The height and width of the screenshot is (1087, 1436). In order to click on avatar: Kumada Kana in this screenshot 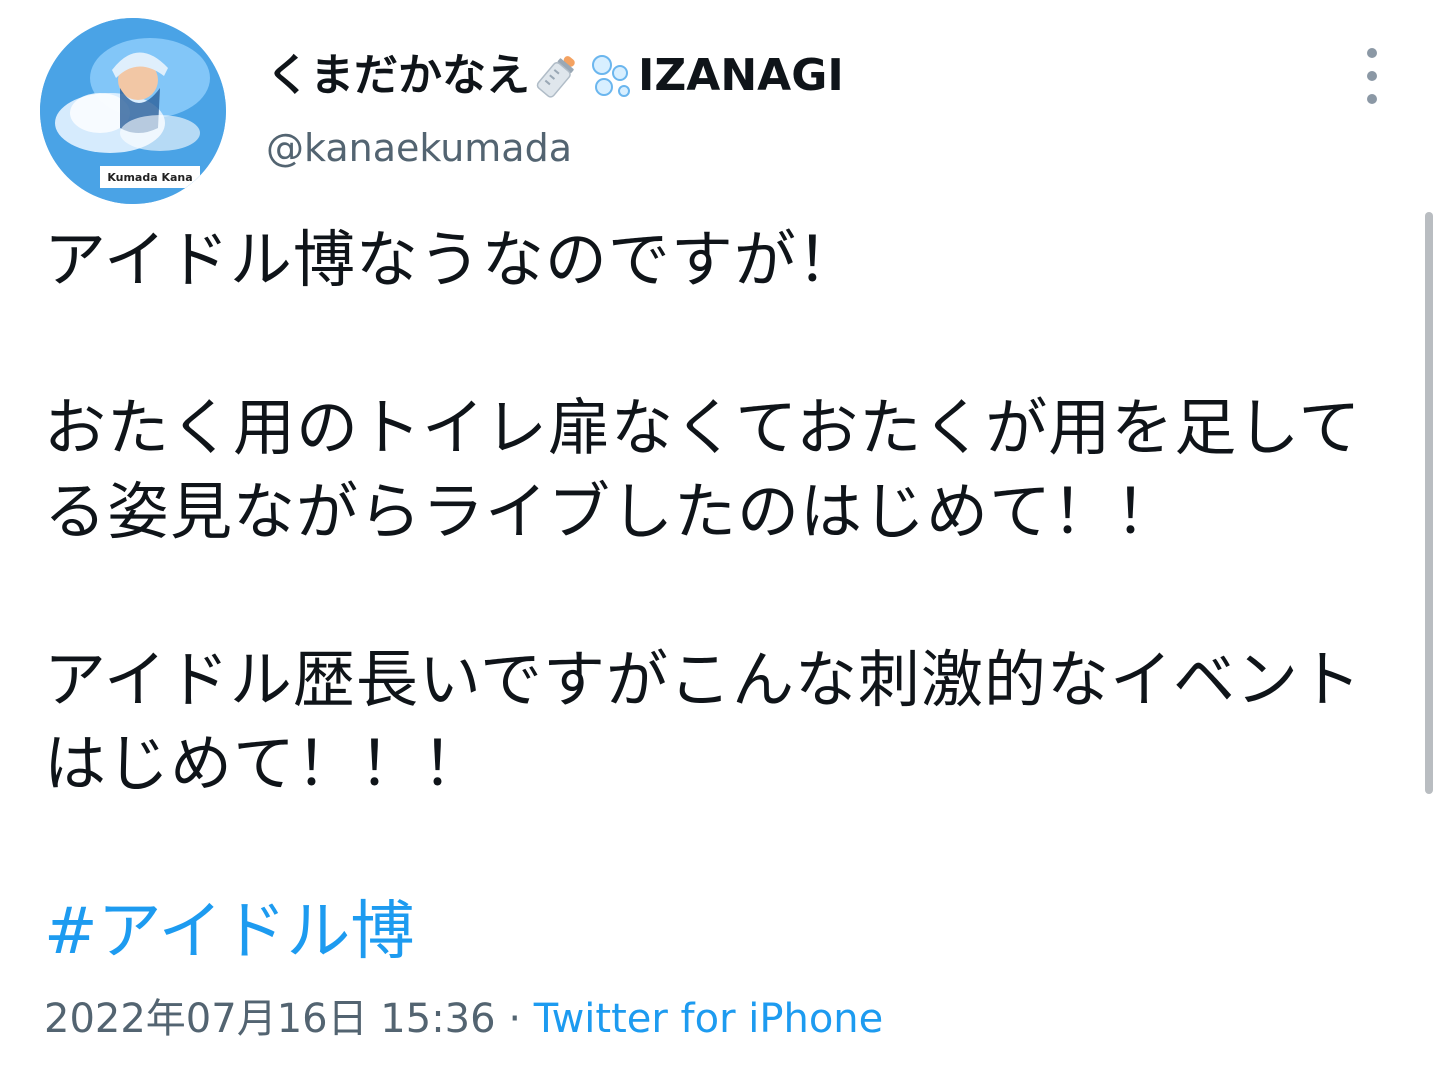, I will do `click(133, 111)`.